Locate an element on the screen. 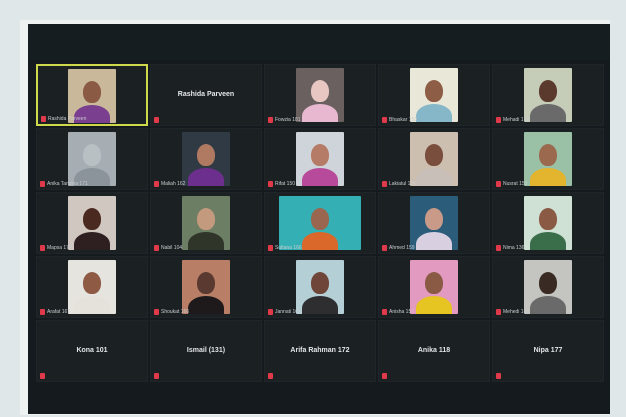 This screenshot has width=626, height=417. participant-label: Nusrat 153 is located at coordinates (511, 184).